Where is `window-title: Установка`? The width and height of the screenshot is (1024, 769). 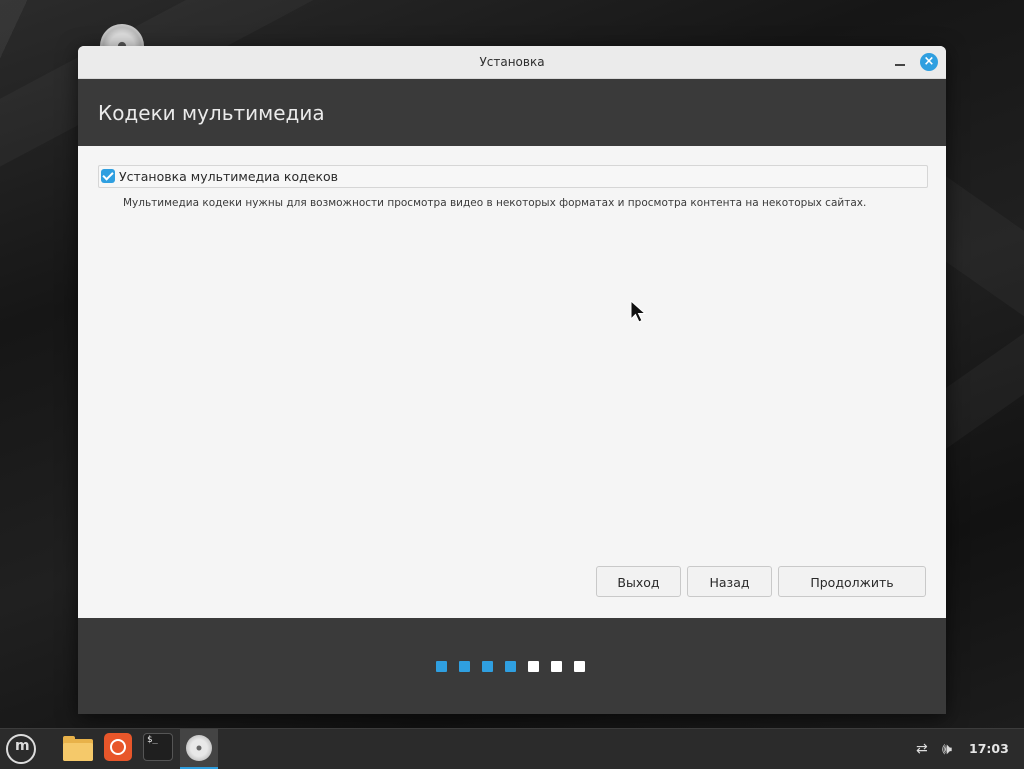
window-title: Установка is located at coordinates (512, 62).